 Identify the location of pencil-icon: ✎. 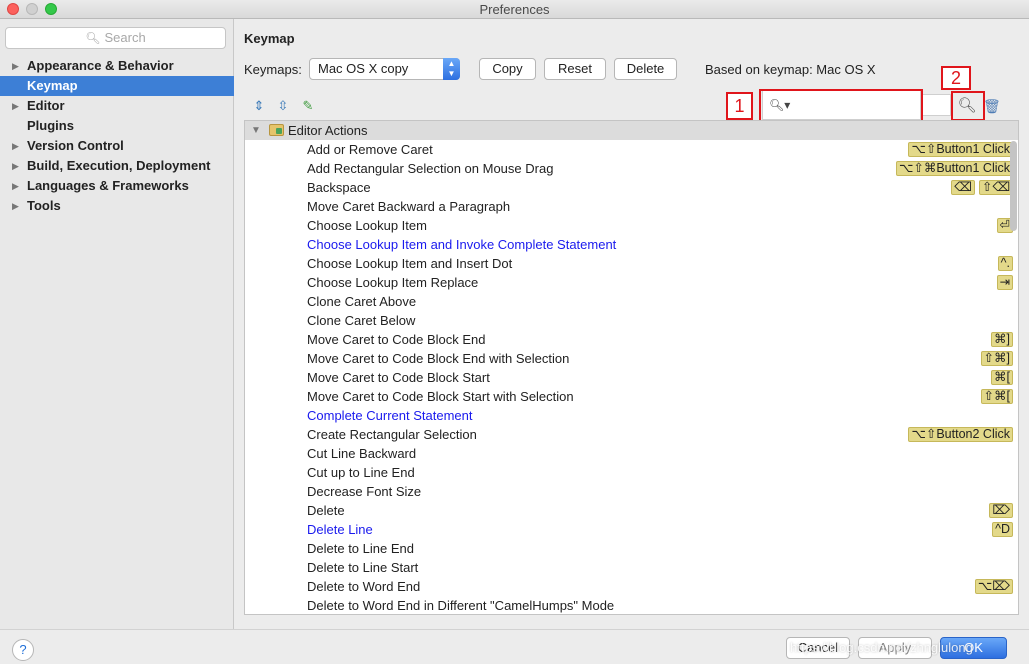
(308, 106).